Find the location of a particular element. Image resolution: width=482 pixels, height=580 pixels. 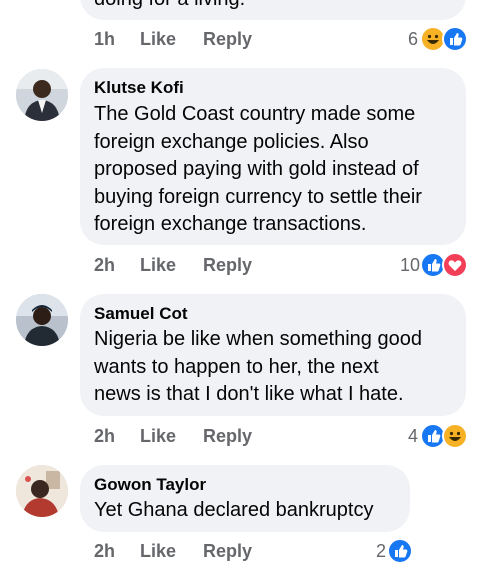

comment-text-line: foreign exchange policies. Also is located at coordinates (231, 141).